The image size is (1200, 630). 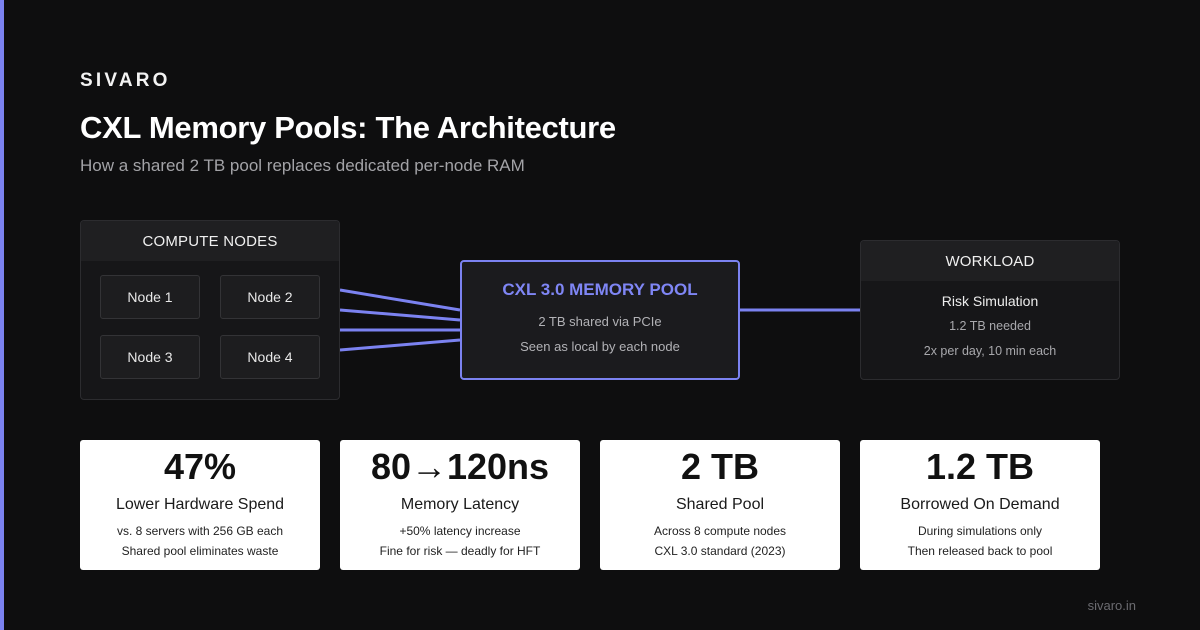 What do you see at coordinates (270, 357) in the screenshot?
I see `node-box-4: Node 4` at bounding box center [270, 357].